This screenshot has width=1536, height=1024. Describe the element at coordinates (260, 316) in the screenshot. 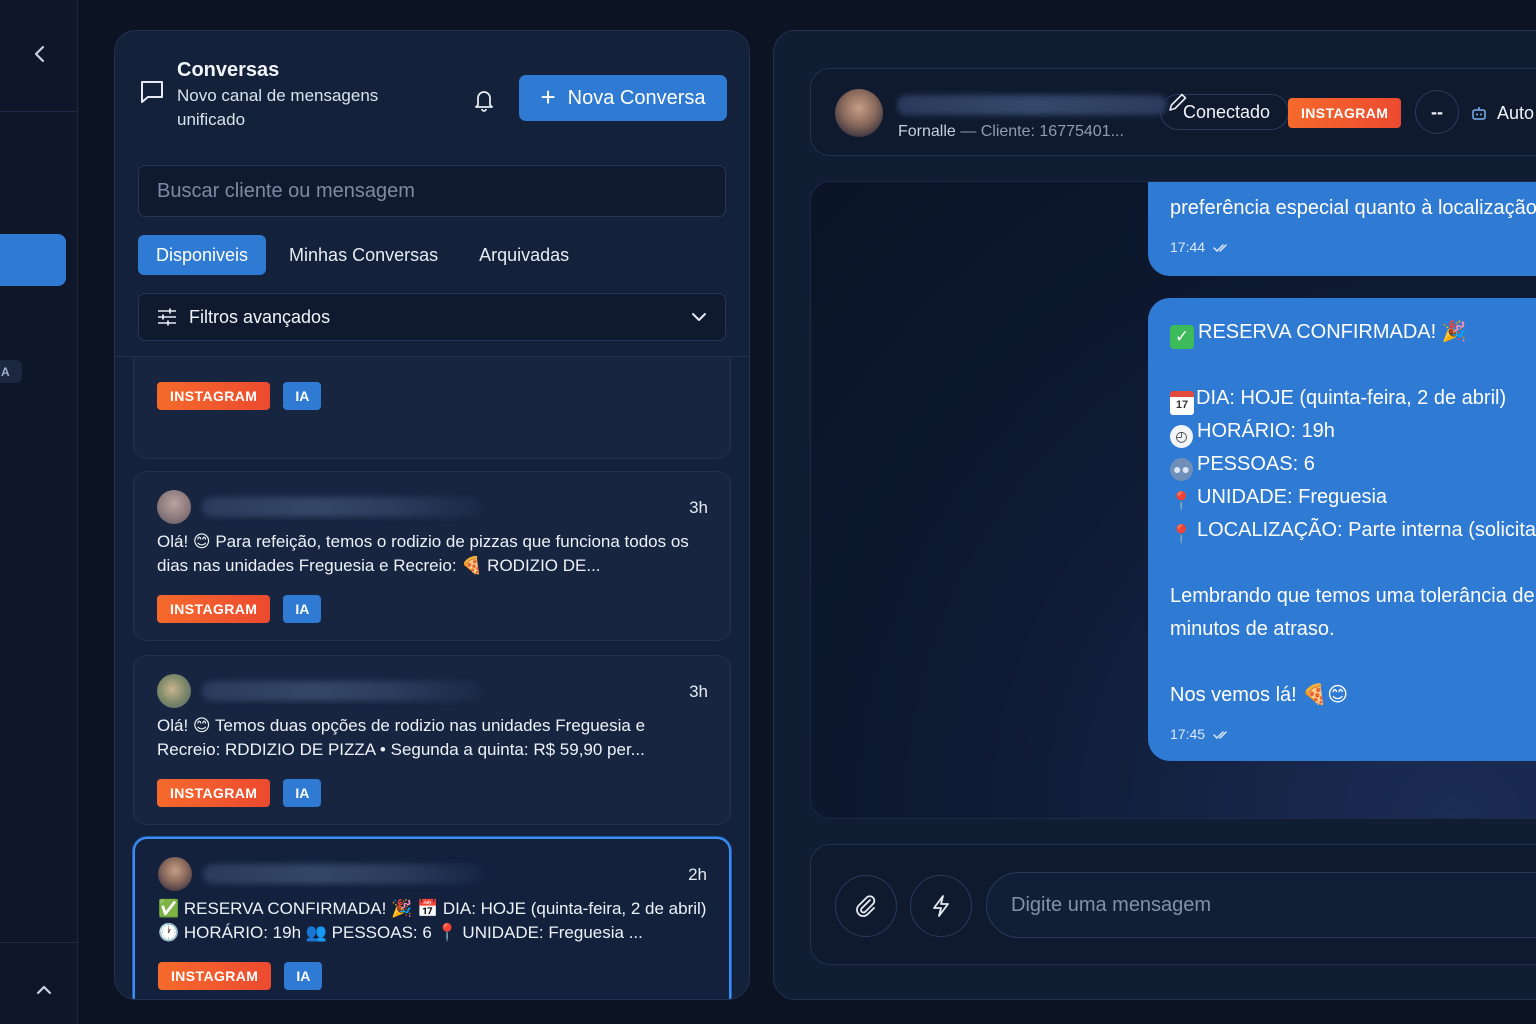

I see `filters-label: Filtros avançados` at that location.